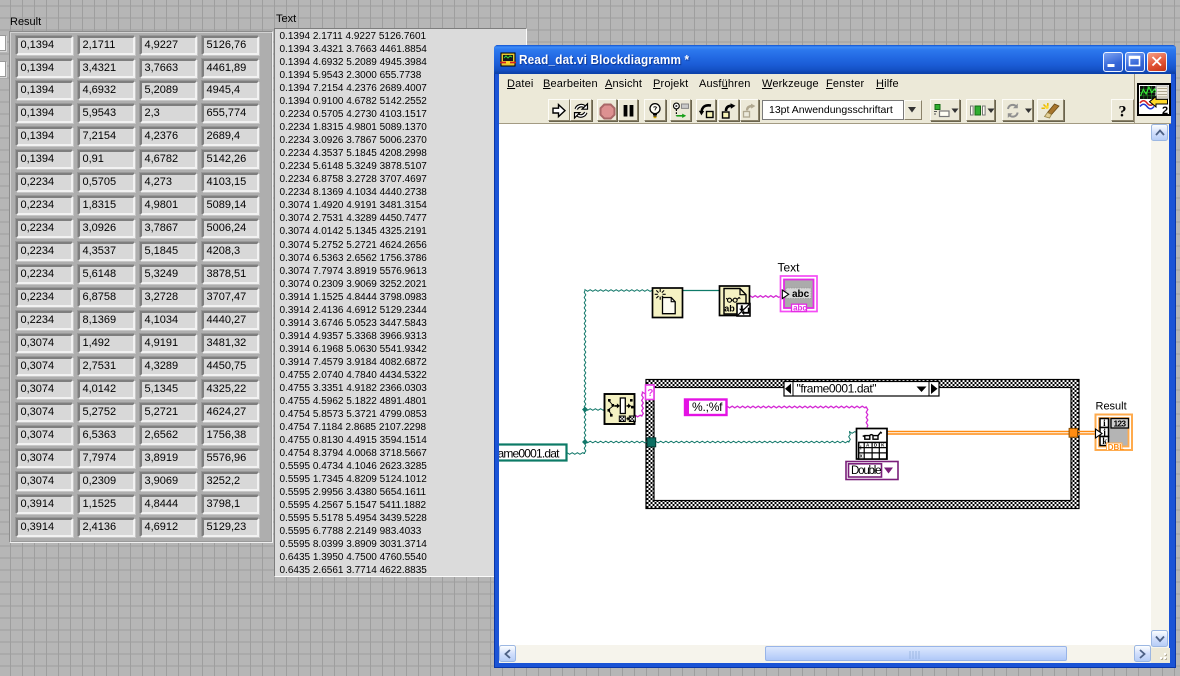 This screenshot has width=1180, height=676. What do you see at coordinates (788, 268) in the screenshot?
I see `svg-text: Text` at bounding box center [788, 268].